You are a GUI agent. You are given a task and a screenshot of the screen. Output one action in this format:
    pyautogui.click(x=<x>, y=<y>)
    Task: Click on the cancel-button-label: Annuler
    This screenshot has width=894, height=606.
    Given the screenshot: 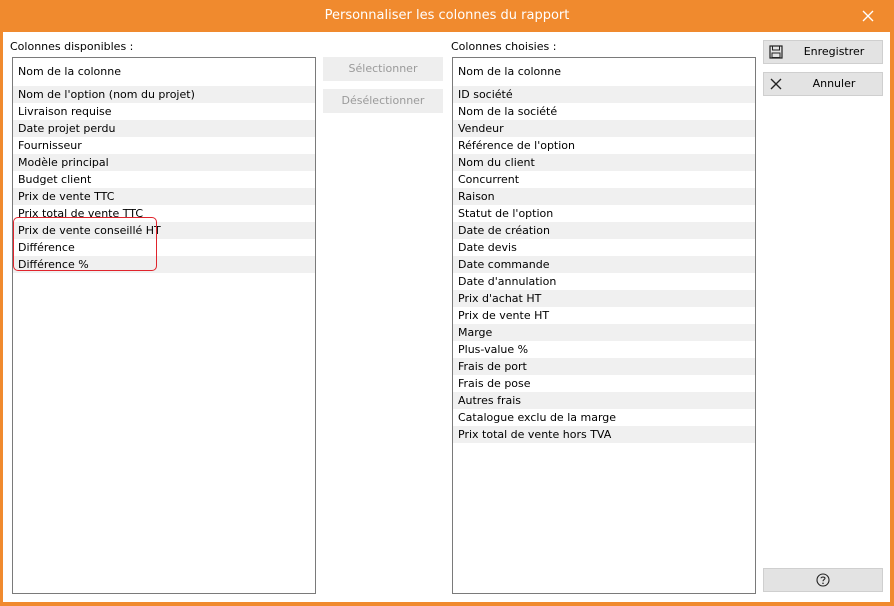 What is the action you would take?
    pyautogui.click(x=834, y=83)
    